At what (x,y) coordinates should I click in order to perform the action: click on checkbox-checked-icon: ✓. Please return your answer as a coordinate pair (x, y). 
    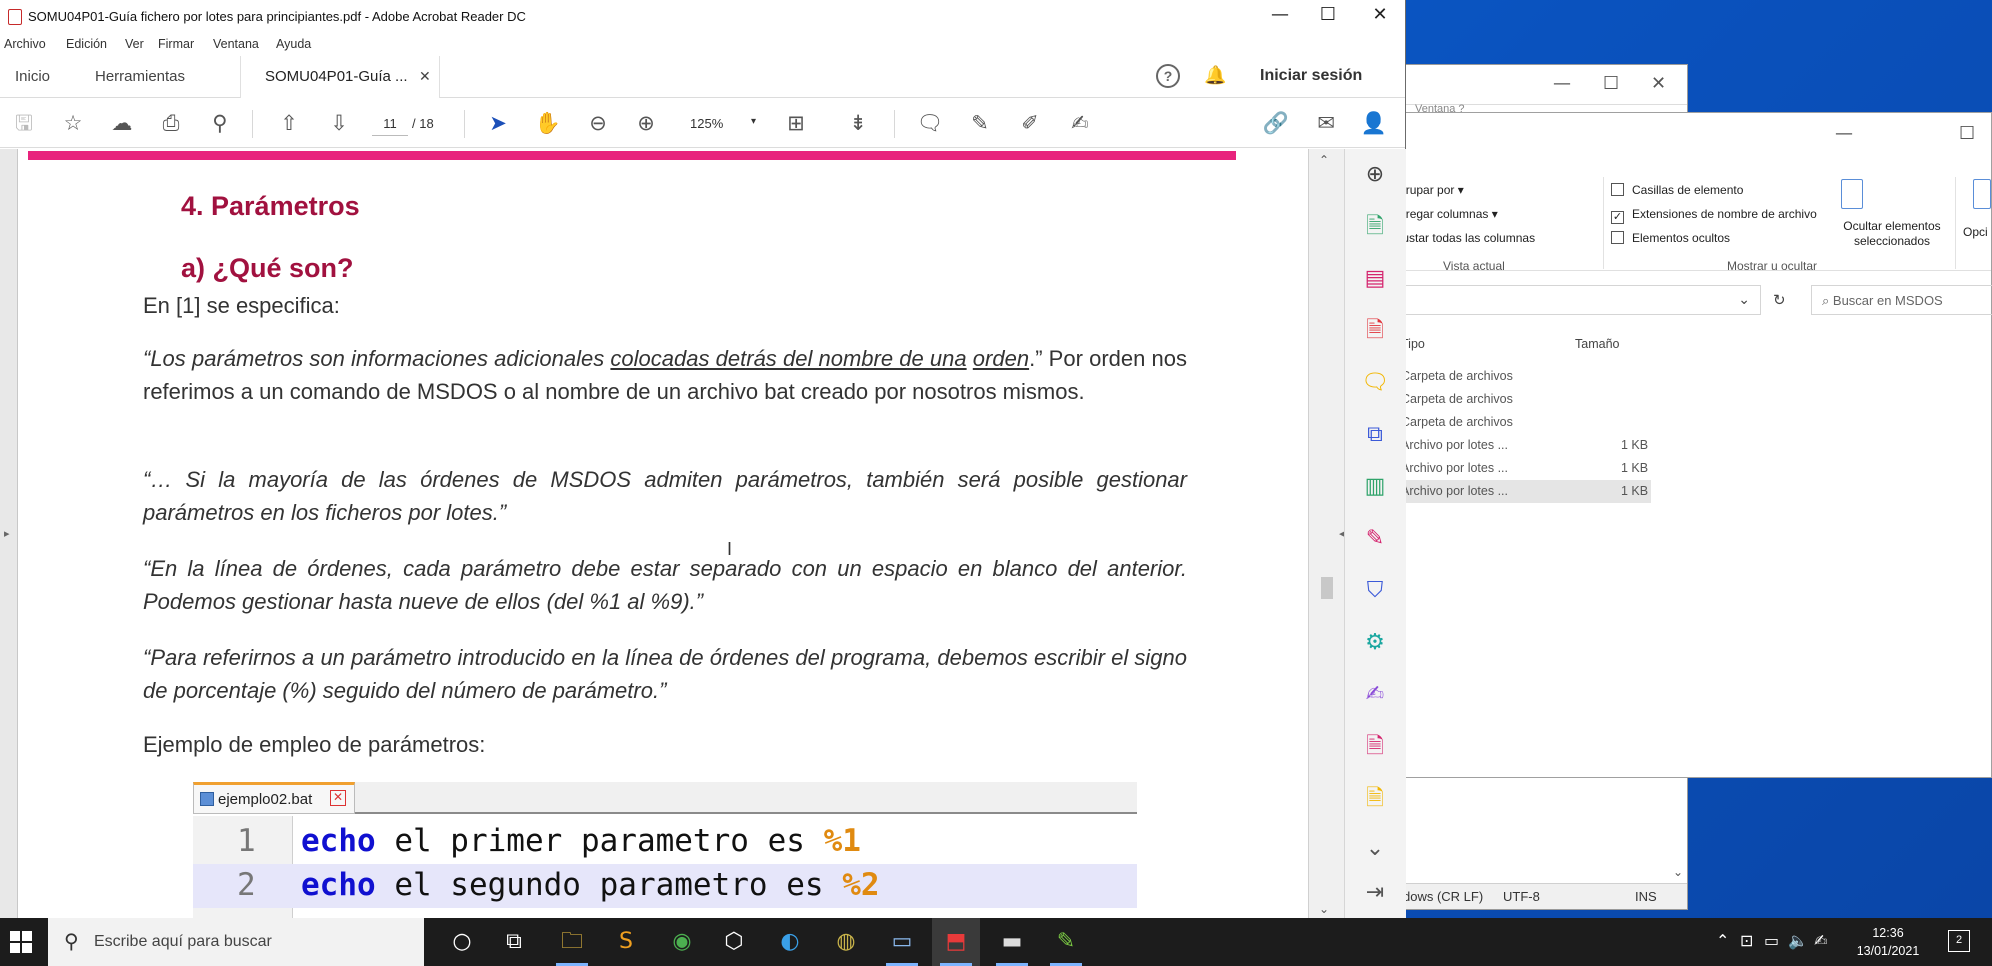
    Looking at the image, I should click on (1617, 217).